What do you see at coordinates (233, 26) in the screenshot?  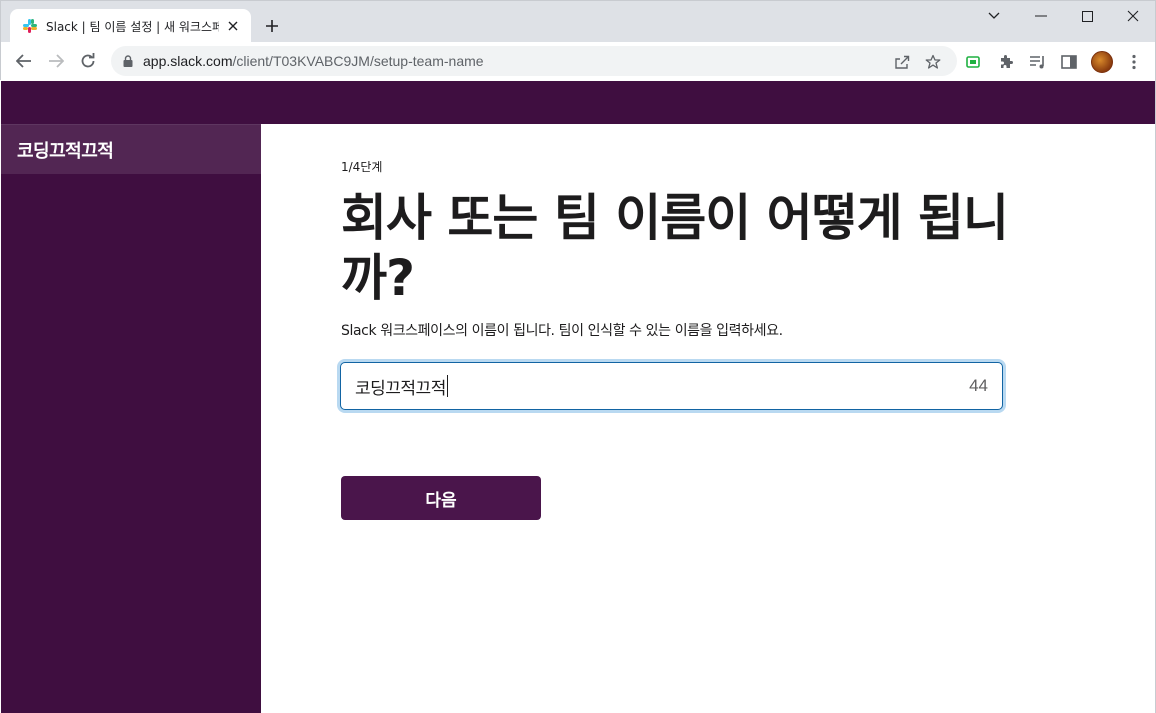 I see `close-tab-icon` at bounding box center [233, 26].